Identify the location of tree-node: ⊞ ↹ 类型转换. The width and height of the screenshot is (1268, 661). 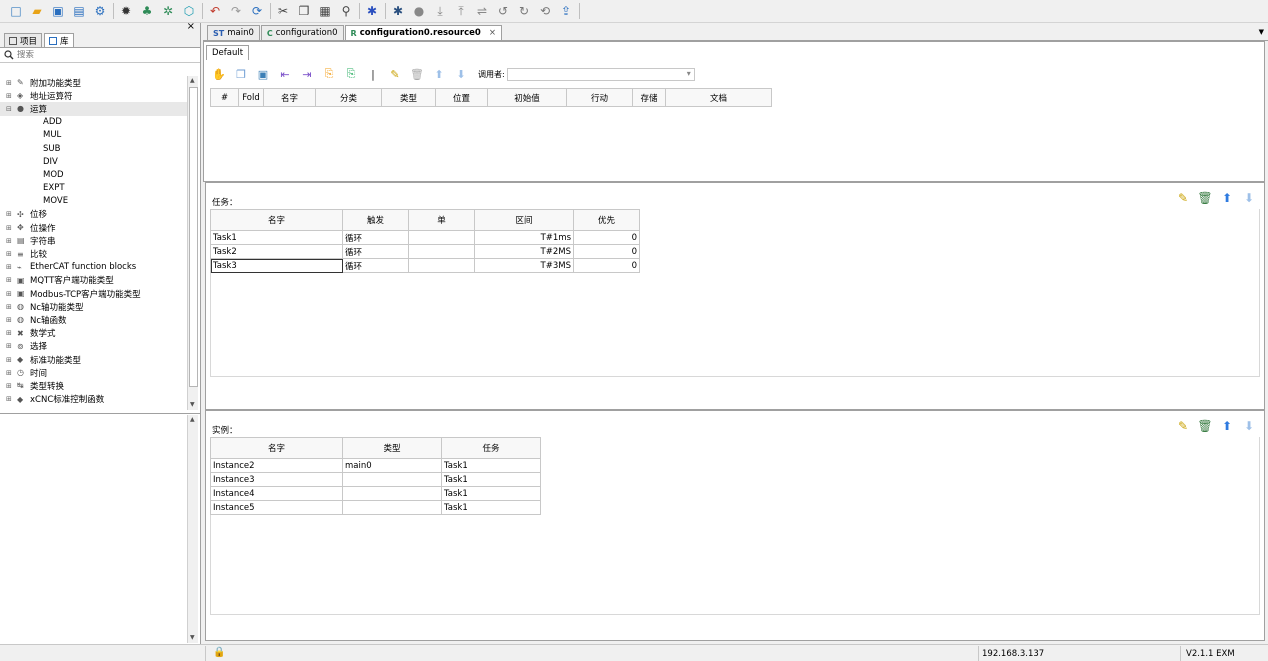
(93, 385).